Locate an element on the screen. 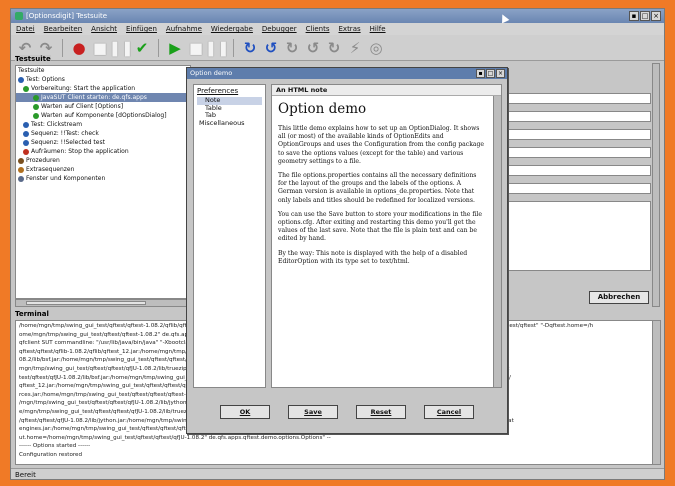 This screenshot has width=675, height=486. toolbar: ↶ ↷ ● ■ ❚❚ ✔ ▶ ■ ❚❚ ↻ ↺ ↻ ↺ ↻ ⚡ ◎ is located at coordinates (337, 48).